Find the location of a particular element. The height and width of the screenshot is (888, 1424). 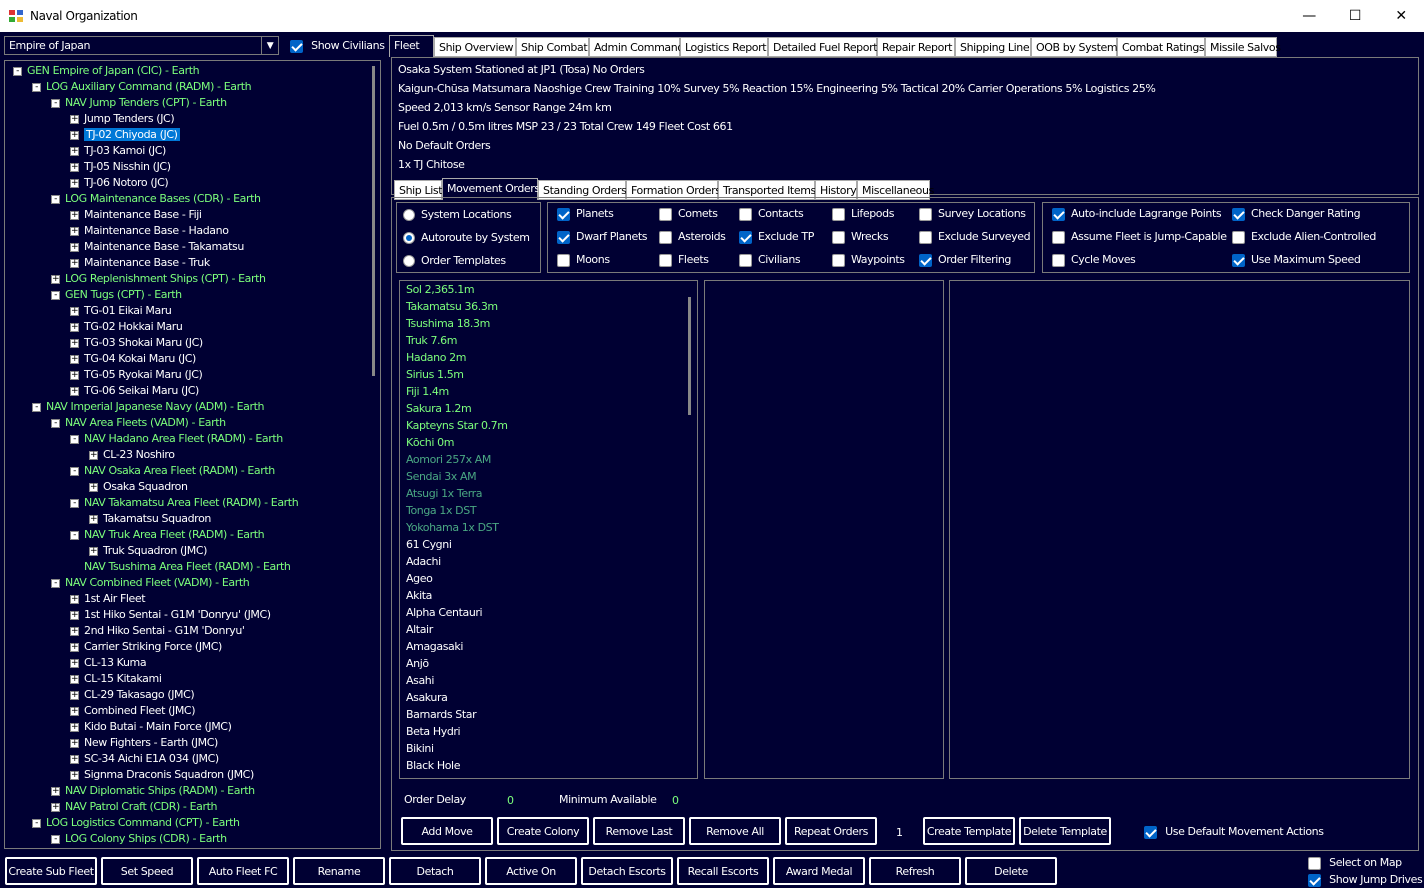

tree-node: Maintenance Base - Fiji is located at coordinates (143, 215).